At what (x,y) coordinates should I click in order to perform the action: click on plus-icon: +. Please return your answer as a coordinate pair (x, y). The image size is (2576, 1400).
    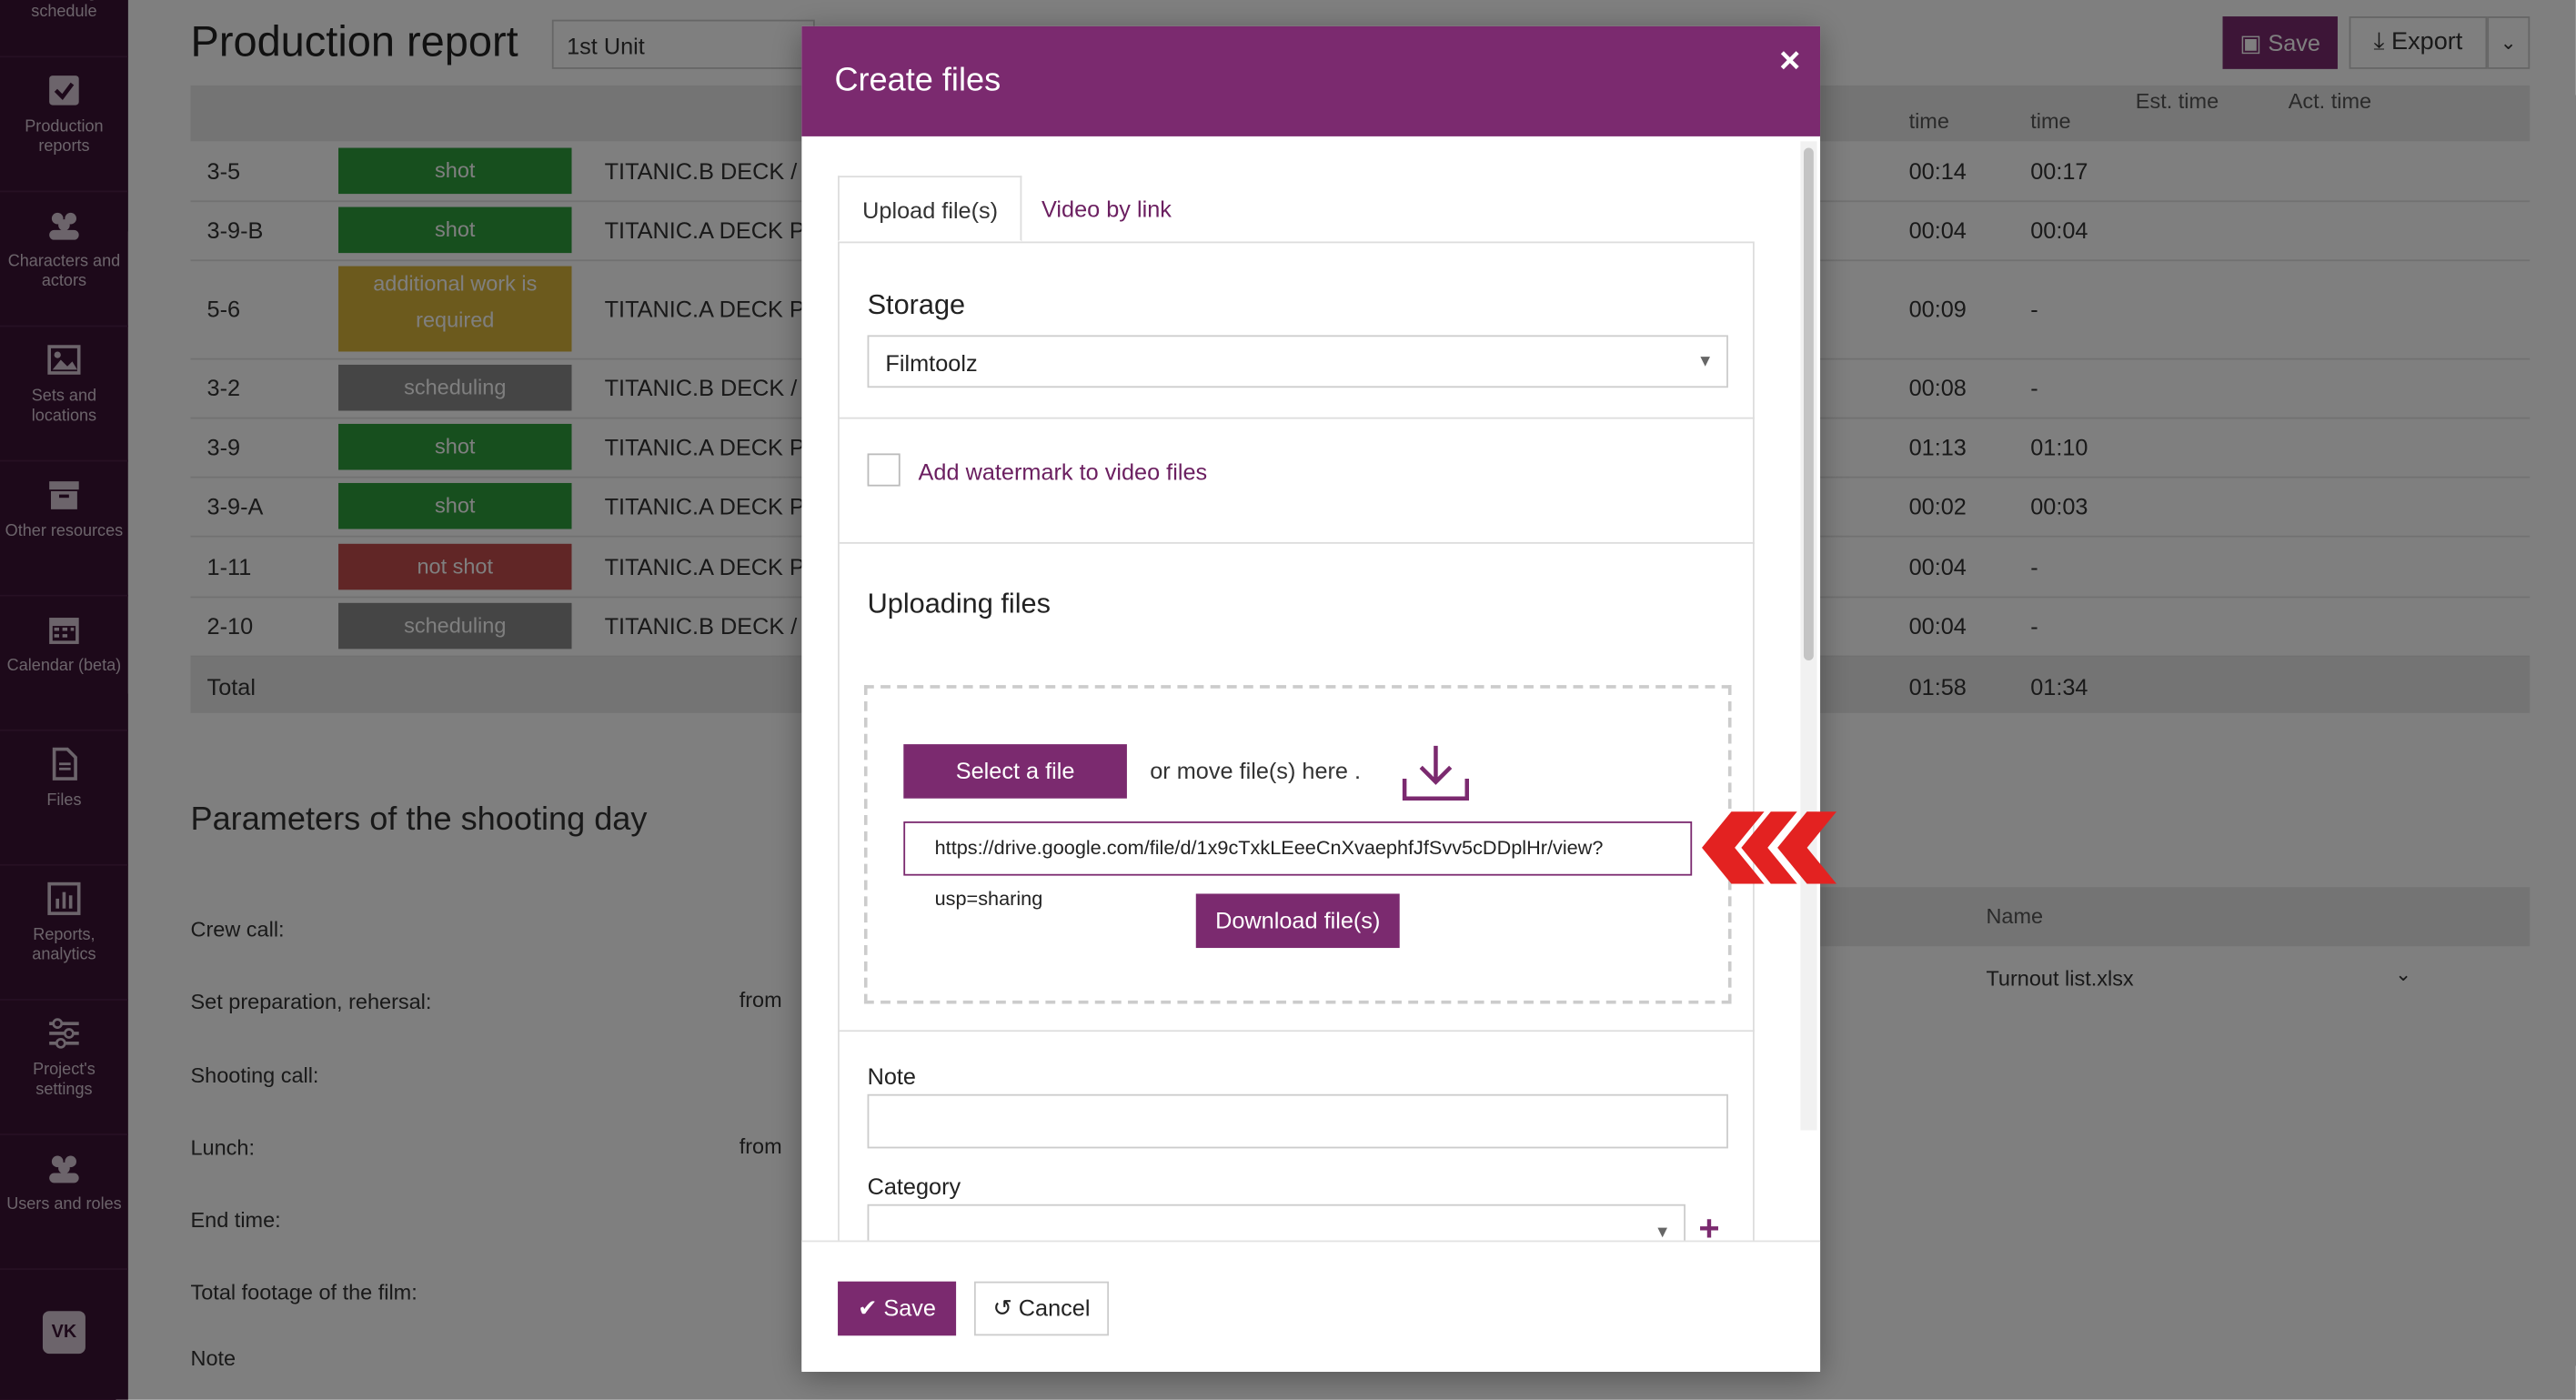
    Looking at the image, I should click on (1708, 1223).